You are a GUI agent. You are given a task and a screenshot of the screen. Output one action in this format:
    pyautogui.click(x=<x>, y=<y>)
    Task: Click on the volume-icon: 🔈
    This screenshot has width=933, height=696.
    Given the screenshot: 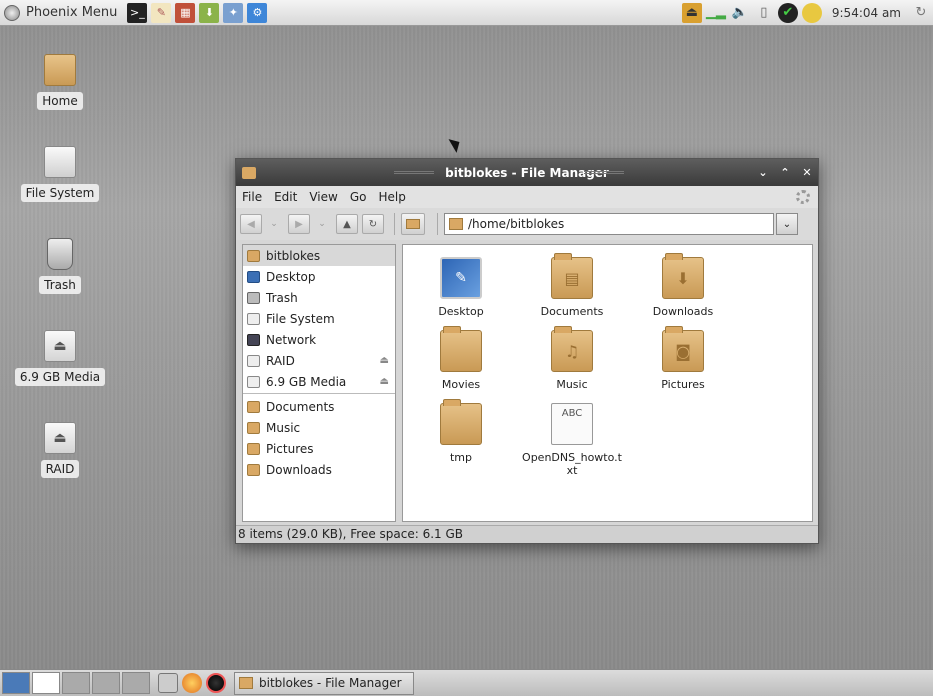 What is the action you would take?
    pyautogui.click(x=740, y=13)
    